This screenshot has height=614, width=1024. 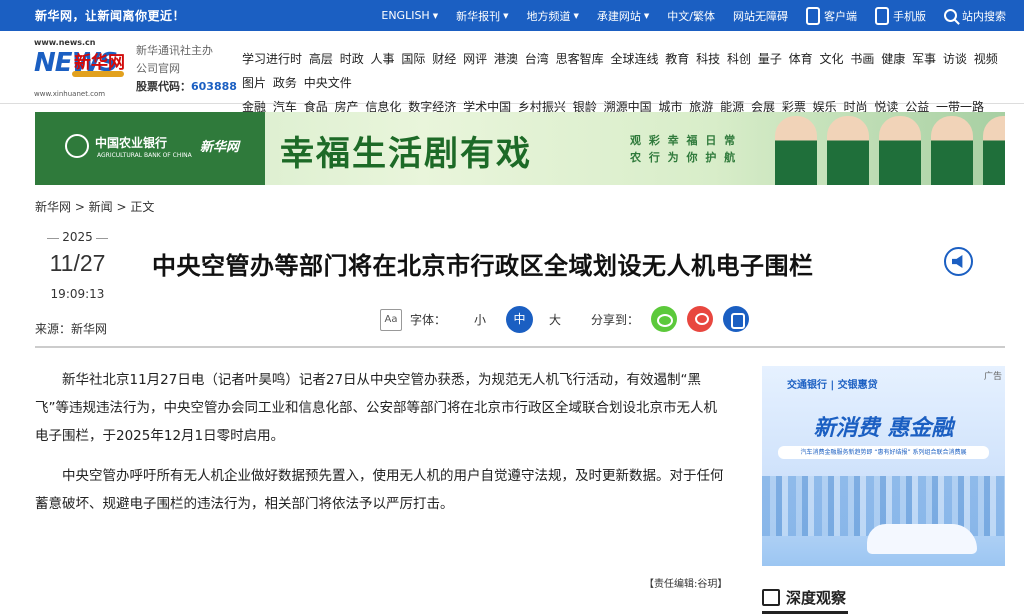 I want to click on nav-newspapers: 新华报刊 ▼, so click(x=482, y=16).